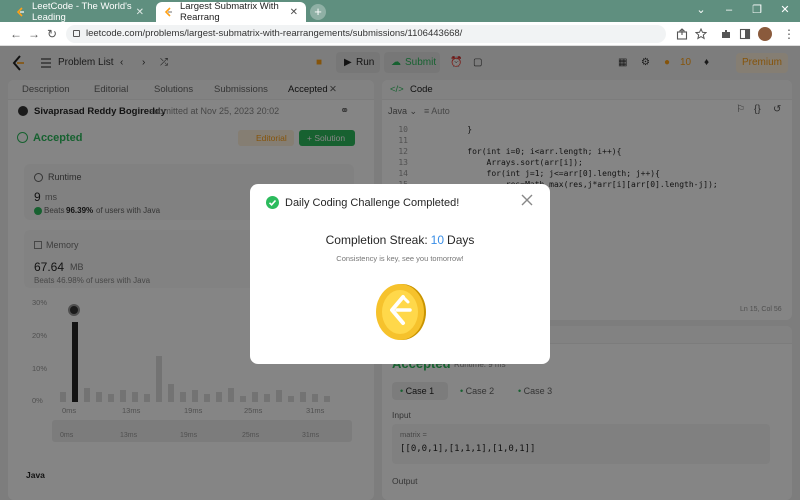 This screenshot has width=800, height=500. I want to click on forward-arrow-icon: →, so click(34, 34).